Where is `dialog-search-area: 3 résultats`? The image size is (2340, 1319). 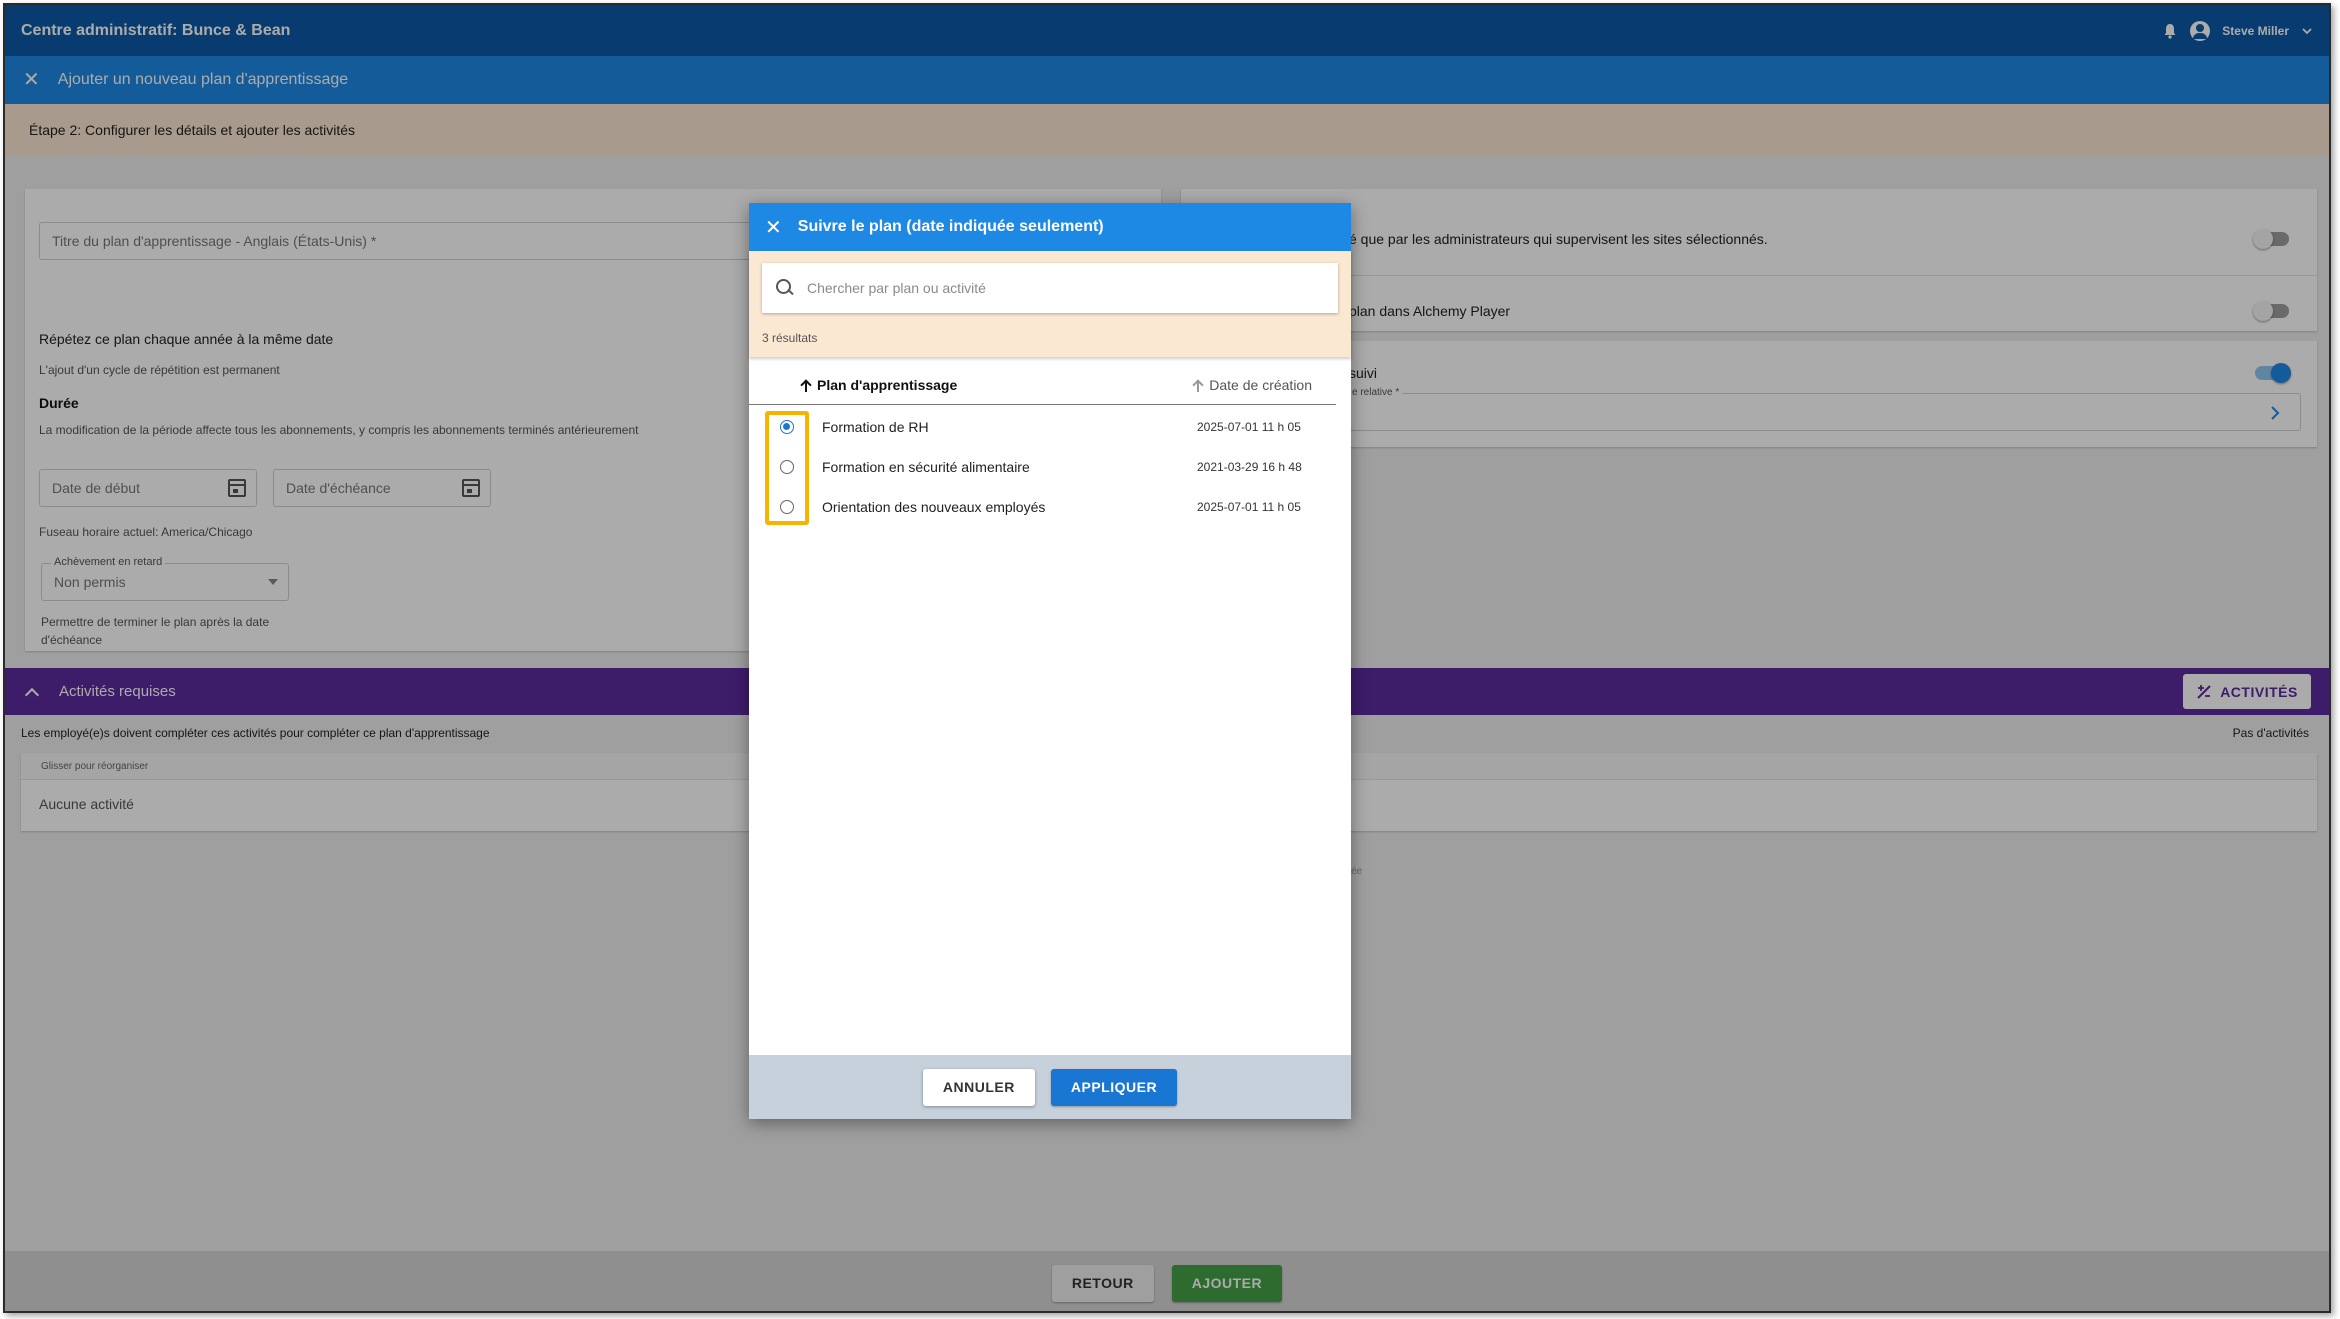
dialog-search-area: 3 résultats is located at coordinates (1050, 304).